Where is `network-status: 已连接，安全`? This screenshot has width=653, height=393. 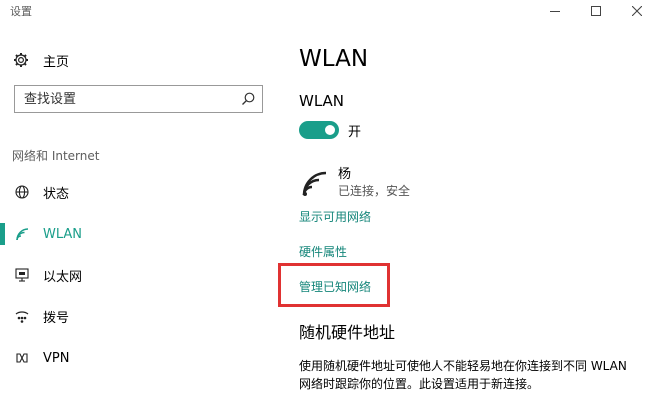 network-status: 已连接，安全 is located at coordinates (374, 191).